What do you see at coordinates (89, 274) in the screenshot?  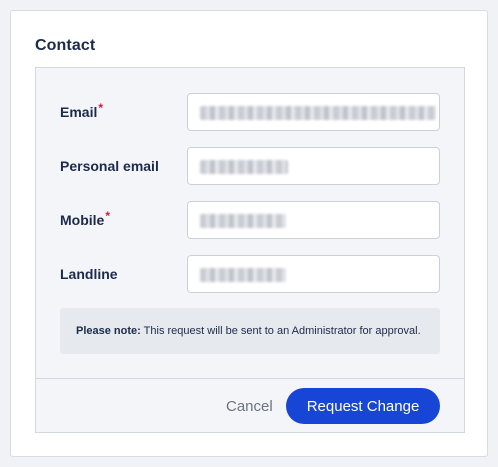 I see `landline-label: Landline` at bounding box center [89, 274].